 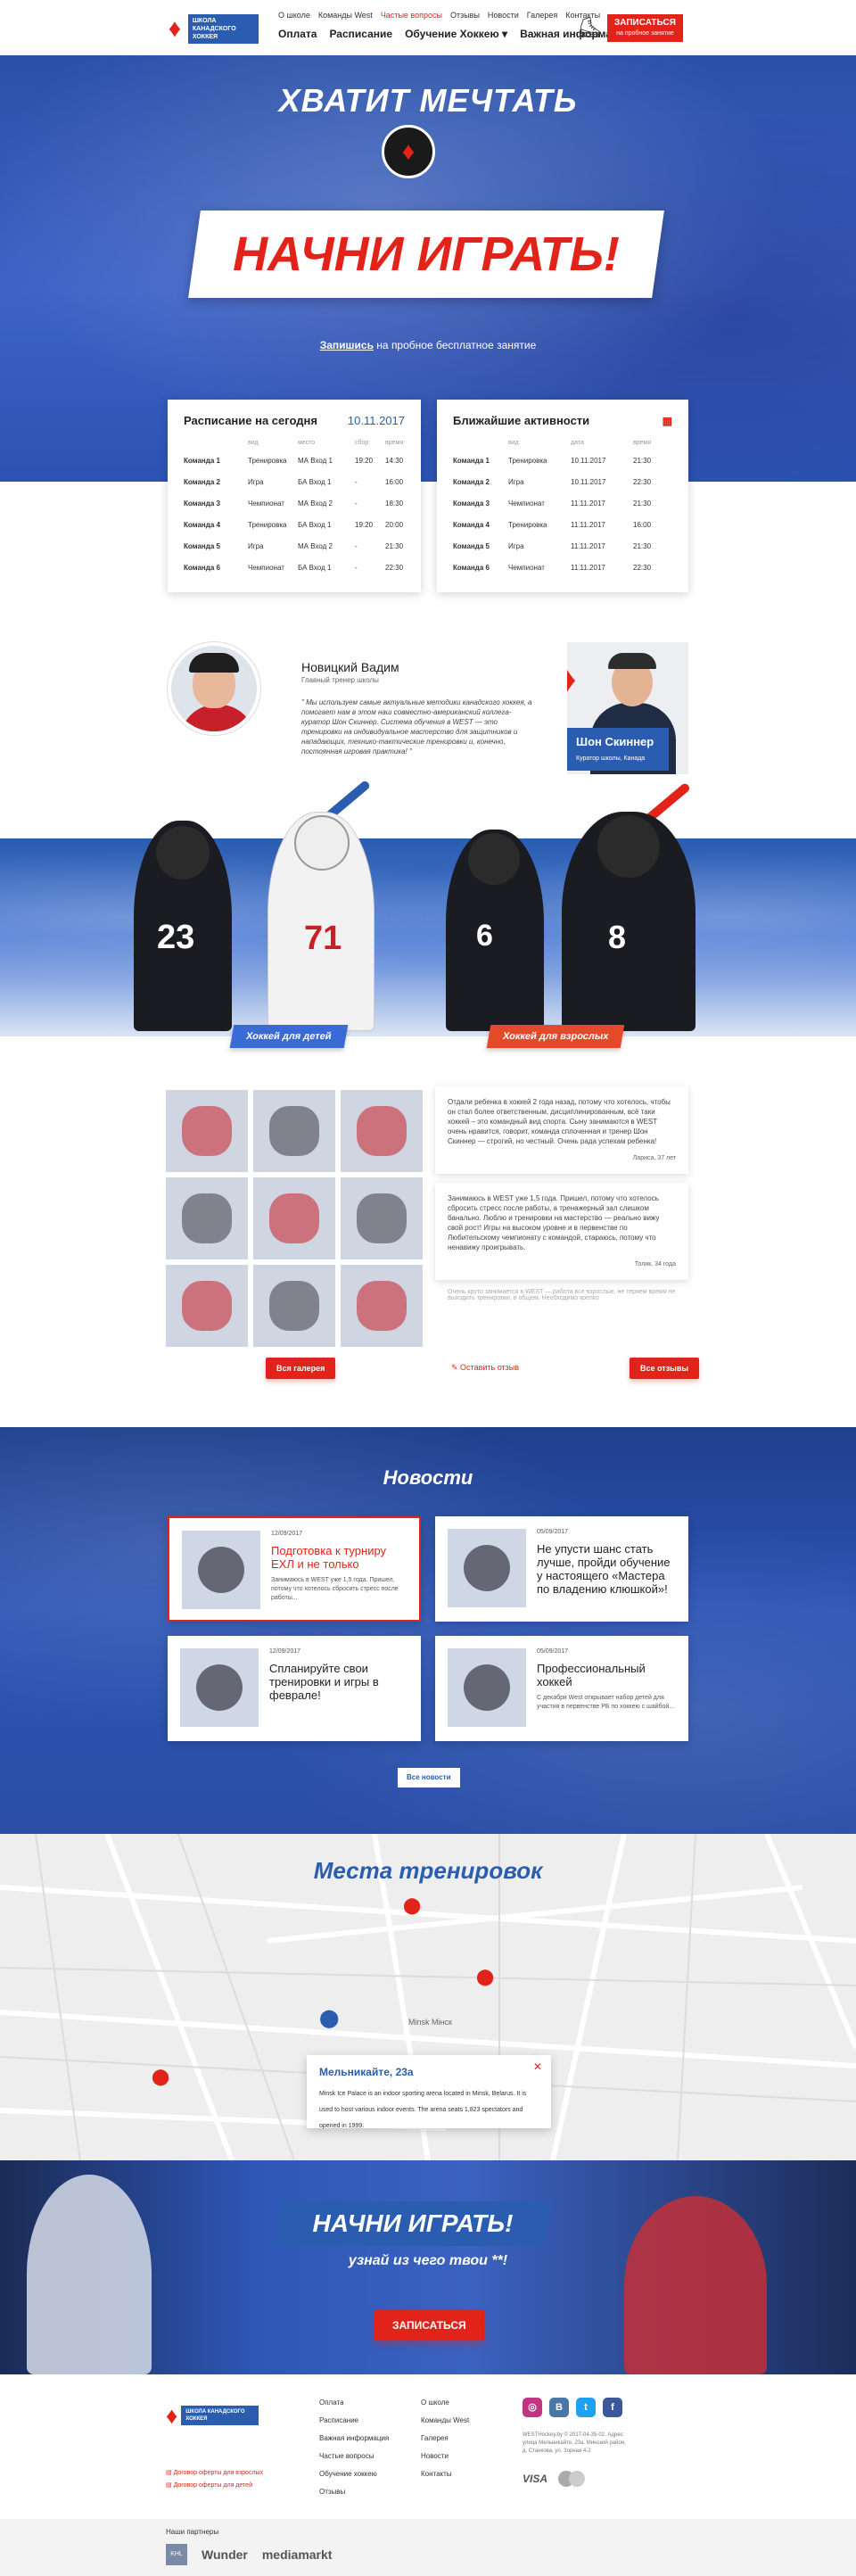 What do you see at coordinates (562, 420) in the screenshot?
I see `activities-header: Ближайшие активности ▦` at bounding box center [562, 420].